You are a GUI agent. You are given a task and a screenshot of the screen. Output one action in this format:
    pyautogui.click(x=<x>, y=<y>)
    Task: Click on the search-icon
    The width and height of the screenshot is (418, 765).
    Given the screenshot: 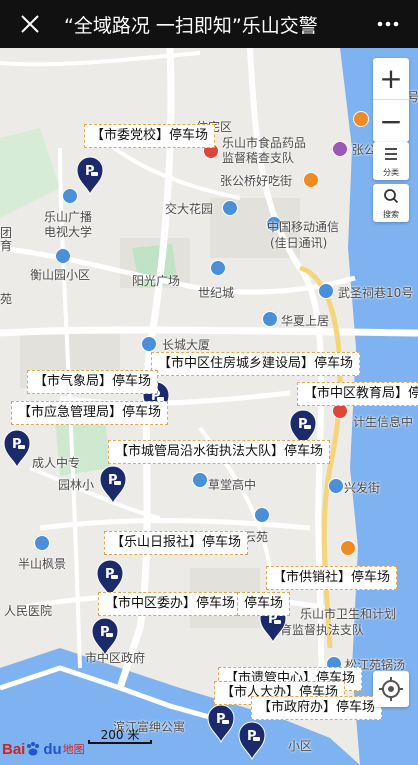 What is the action you would take?
    pyautogui.click(x=391, y=196)
    